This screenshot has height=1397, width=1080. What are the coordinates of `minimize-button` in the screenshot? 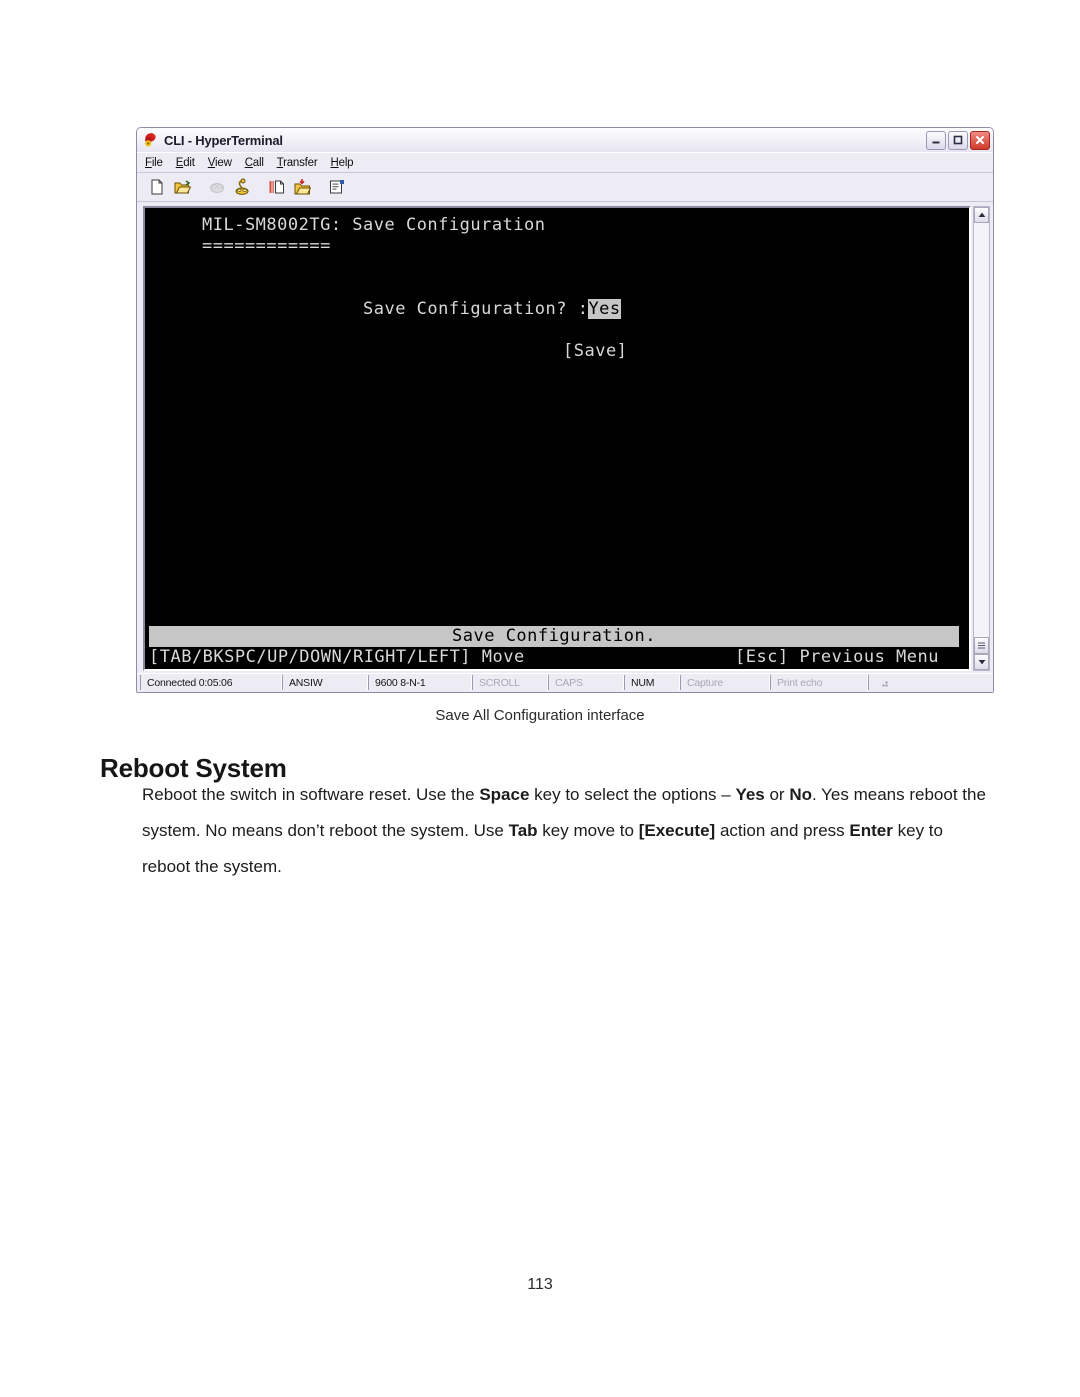 It's located at (936, 140).